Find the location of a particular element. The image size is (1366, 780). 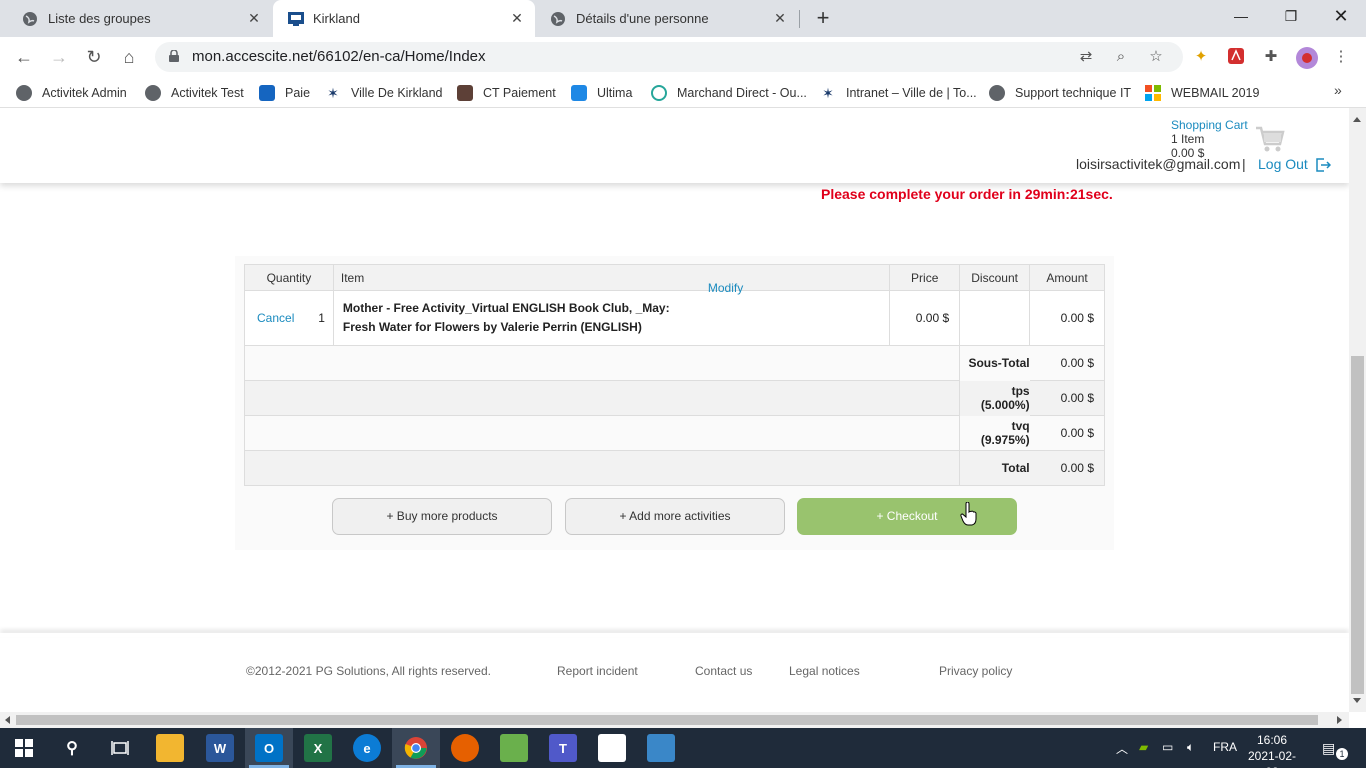

column-header-quantity: Quantity is located at coordinates (289, 277).